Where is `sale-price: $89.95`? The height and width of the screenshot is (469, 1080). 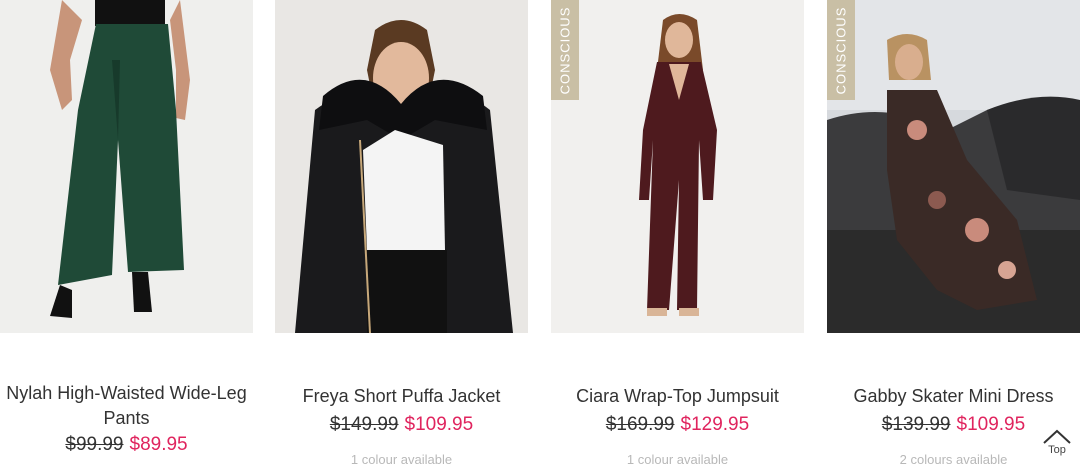
sale-price: $89.95 is located at coordinates (158, 444).